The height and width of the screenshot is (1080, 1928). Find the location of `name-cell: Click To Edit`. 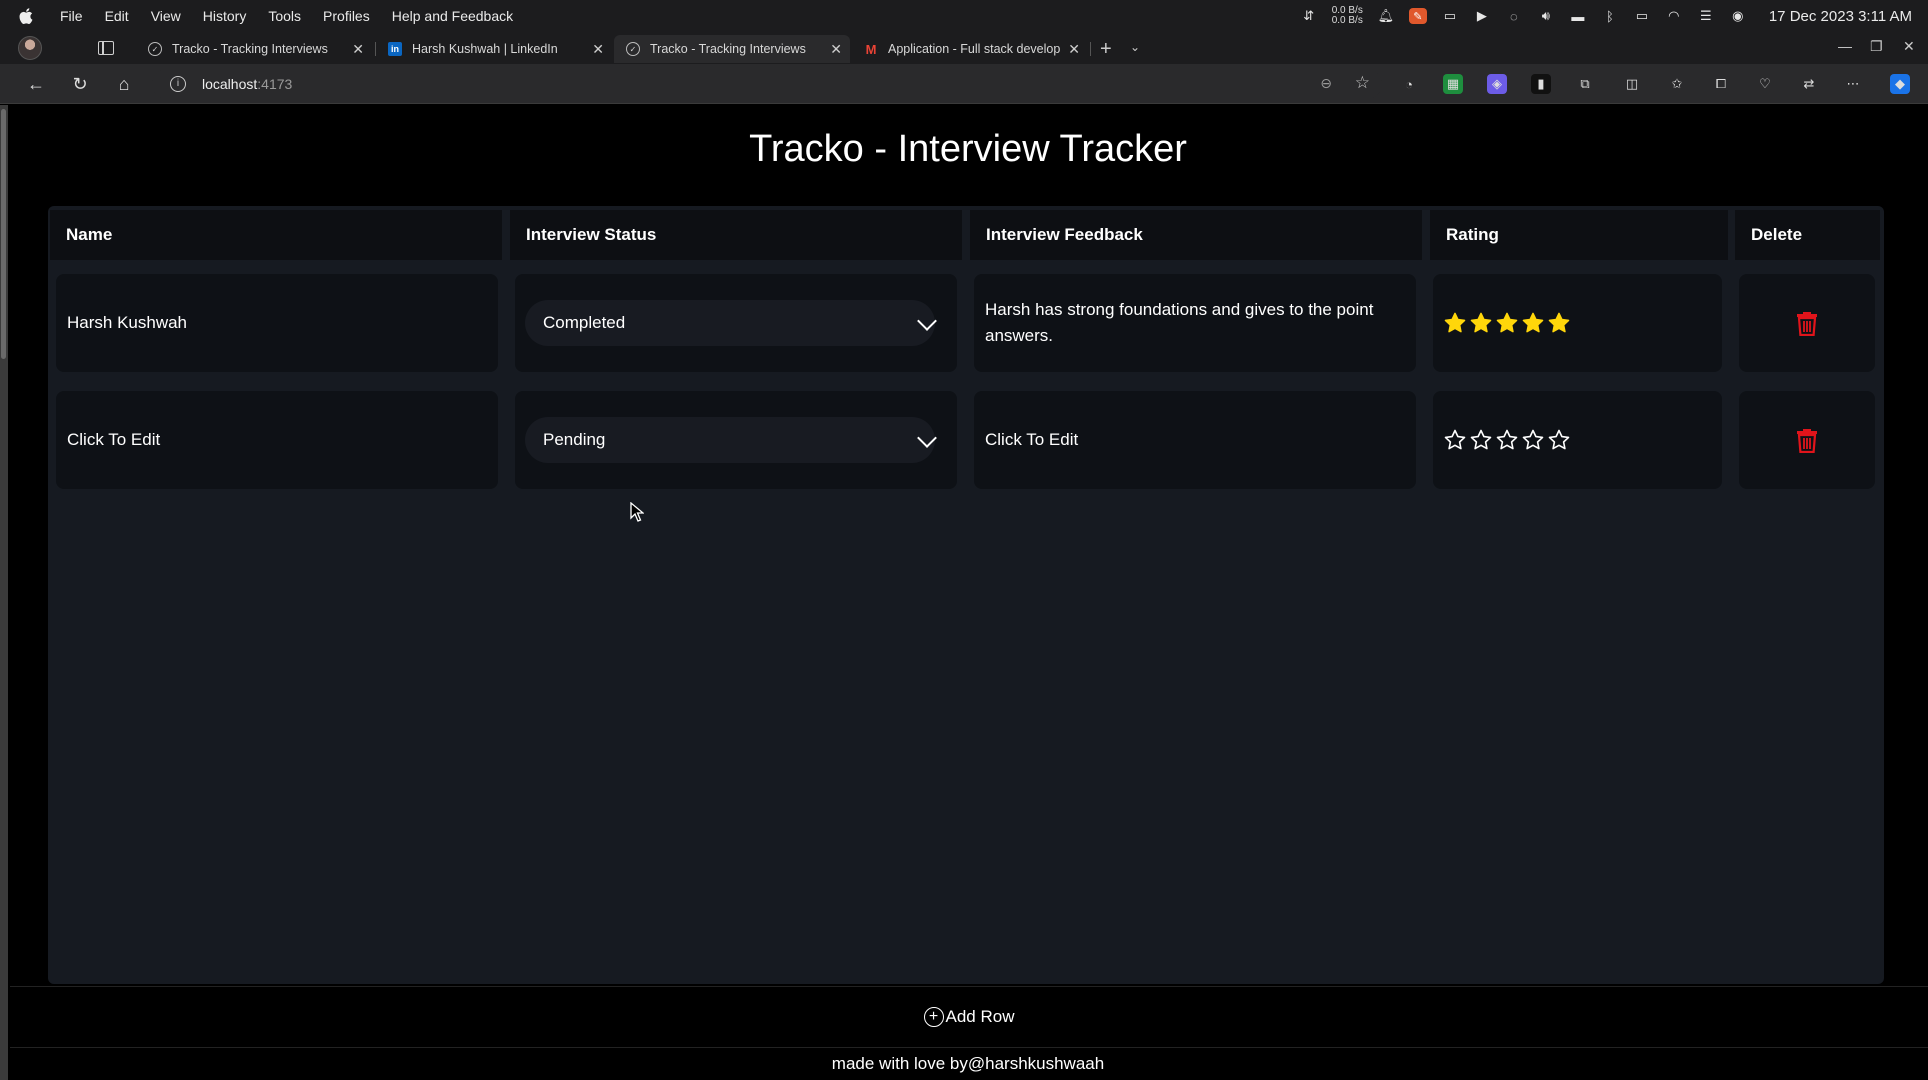

name-cell: Click To Edit is located at coordinates (277, 440).